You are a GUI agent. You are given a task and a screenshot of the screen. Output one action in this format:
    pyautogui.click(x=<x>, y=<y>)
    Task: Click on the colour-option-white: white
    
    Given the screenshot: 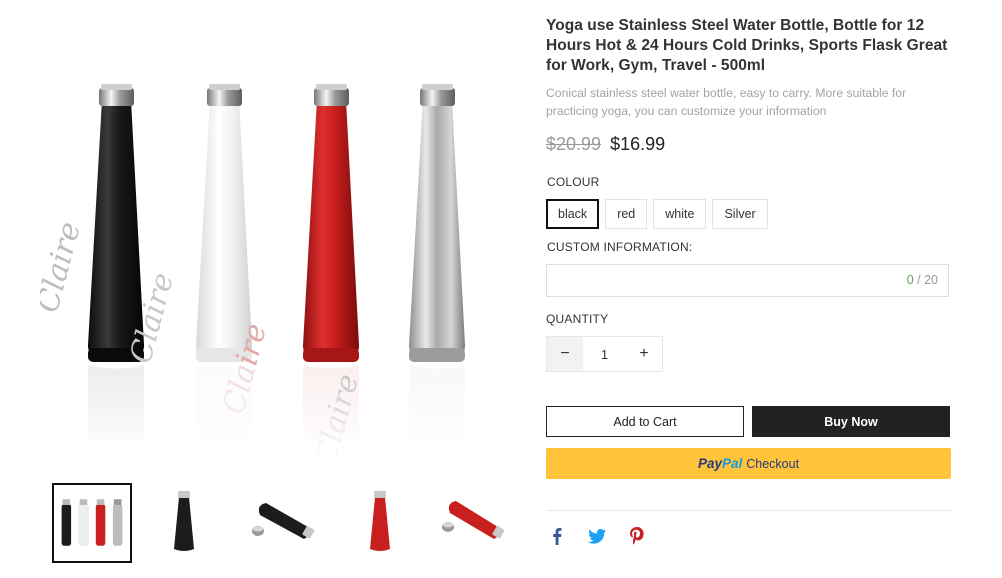 What is the action you would take?
    pyautogui.click(x=680, y=214)
    